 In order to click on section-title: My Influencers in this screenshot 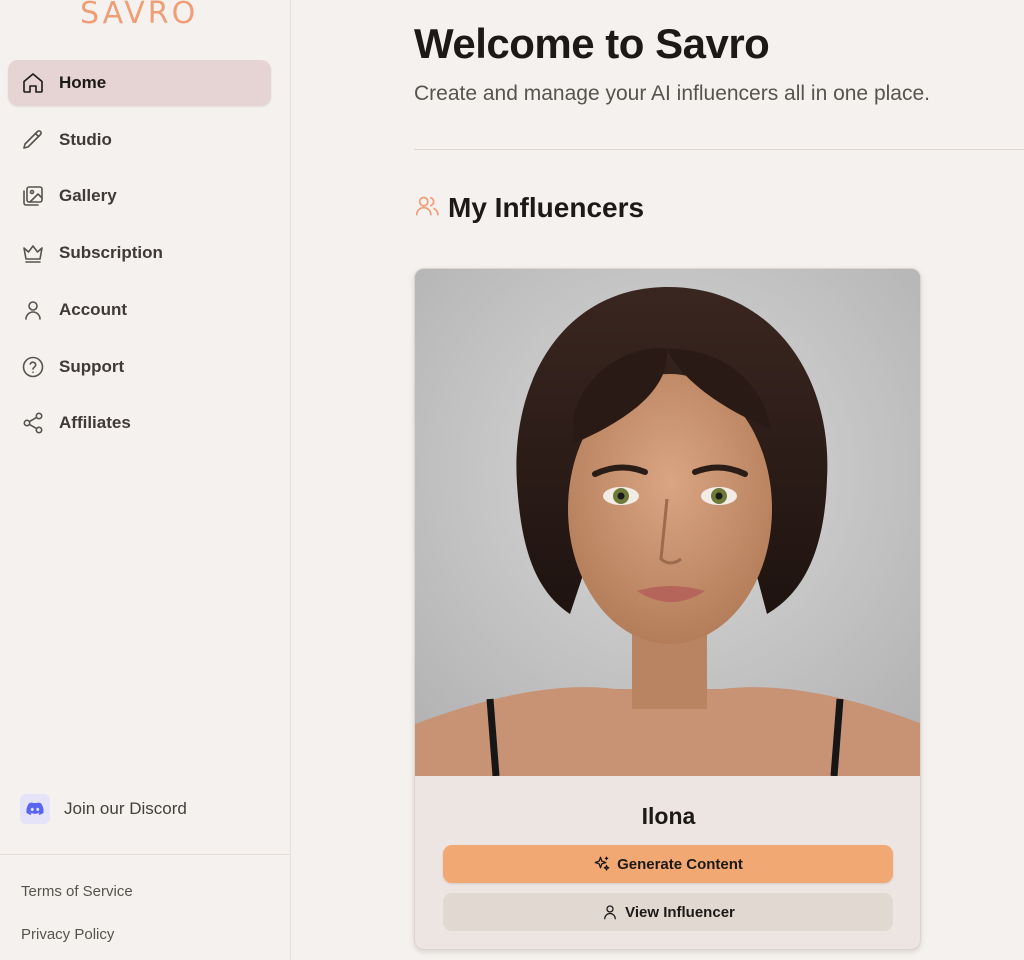, I will do `click(546, 207)`.